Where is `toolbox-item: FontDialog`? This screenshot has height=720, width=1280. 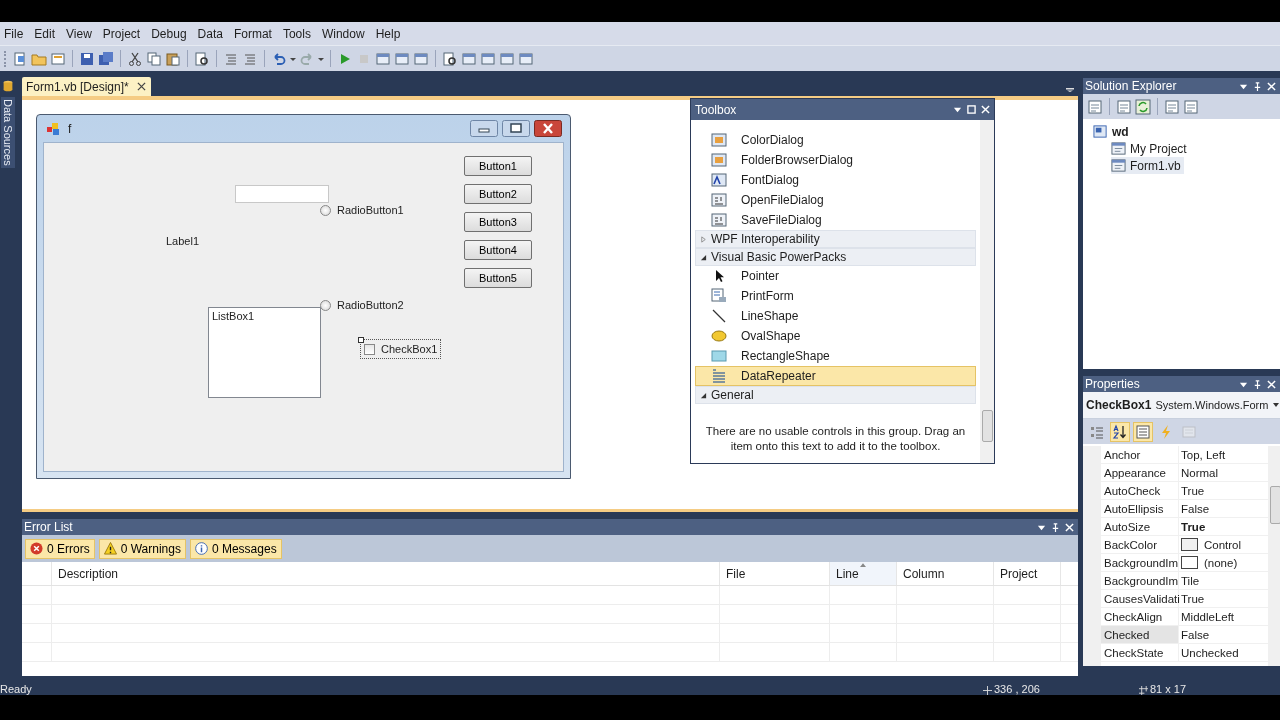 toolbox-item: FontDialog is located at coordinates (835, 180).